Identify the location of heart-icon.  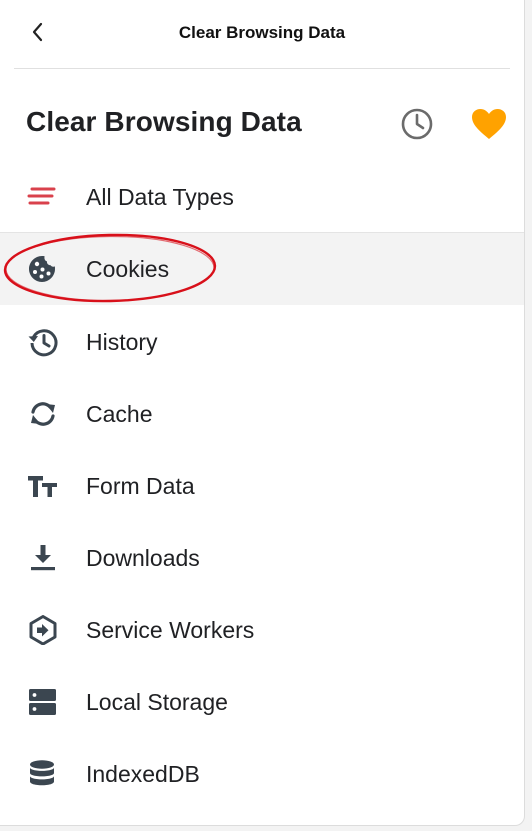
(489, 124).